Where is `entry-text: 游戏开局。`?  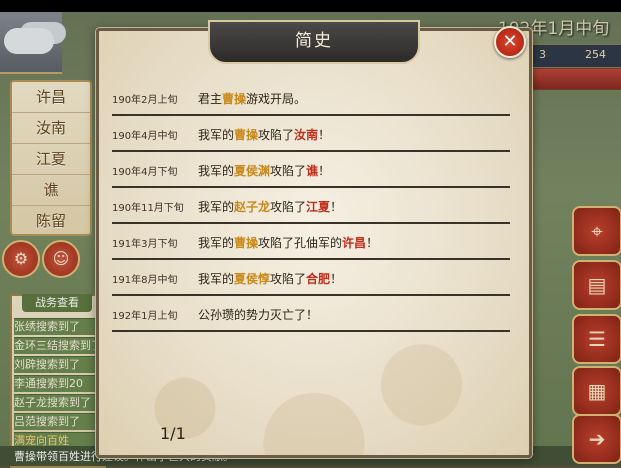
entry-text: 游戏开局。 is located at coordinates (276, 99).